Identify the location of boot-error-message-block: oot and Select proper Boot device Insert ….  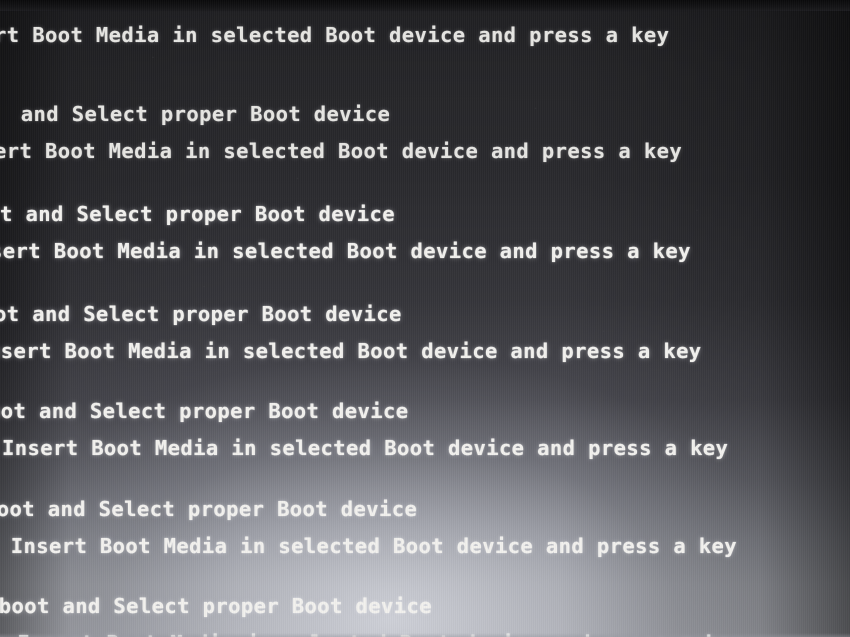
(364, 430).